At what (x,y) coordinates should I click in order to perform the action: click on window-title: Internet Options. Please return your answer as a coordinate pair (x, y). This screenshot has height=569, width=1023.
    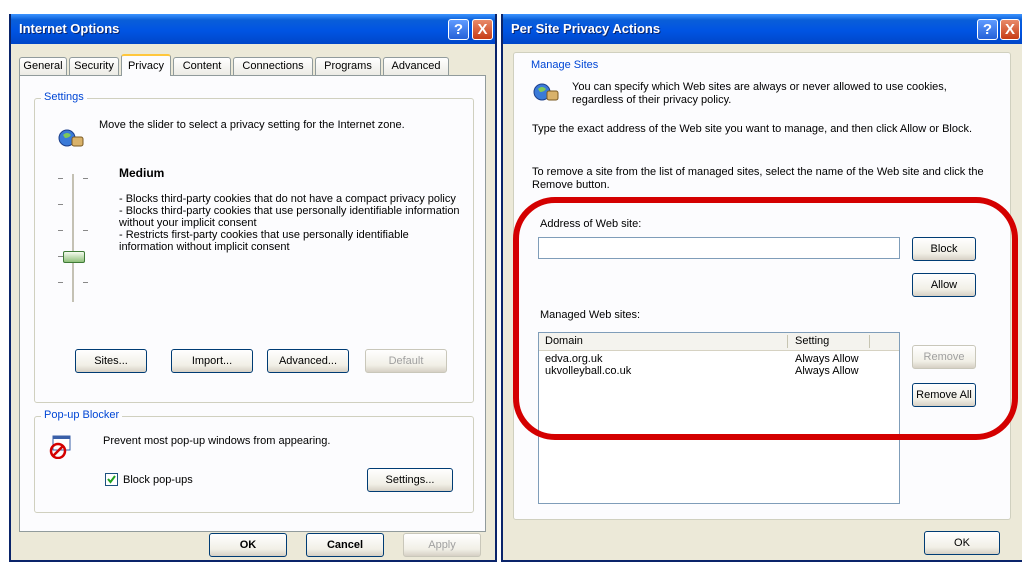
    Looking at the image, I should click on (69, 28).